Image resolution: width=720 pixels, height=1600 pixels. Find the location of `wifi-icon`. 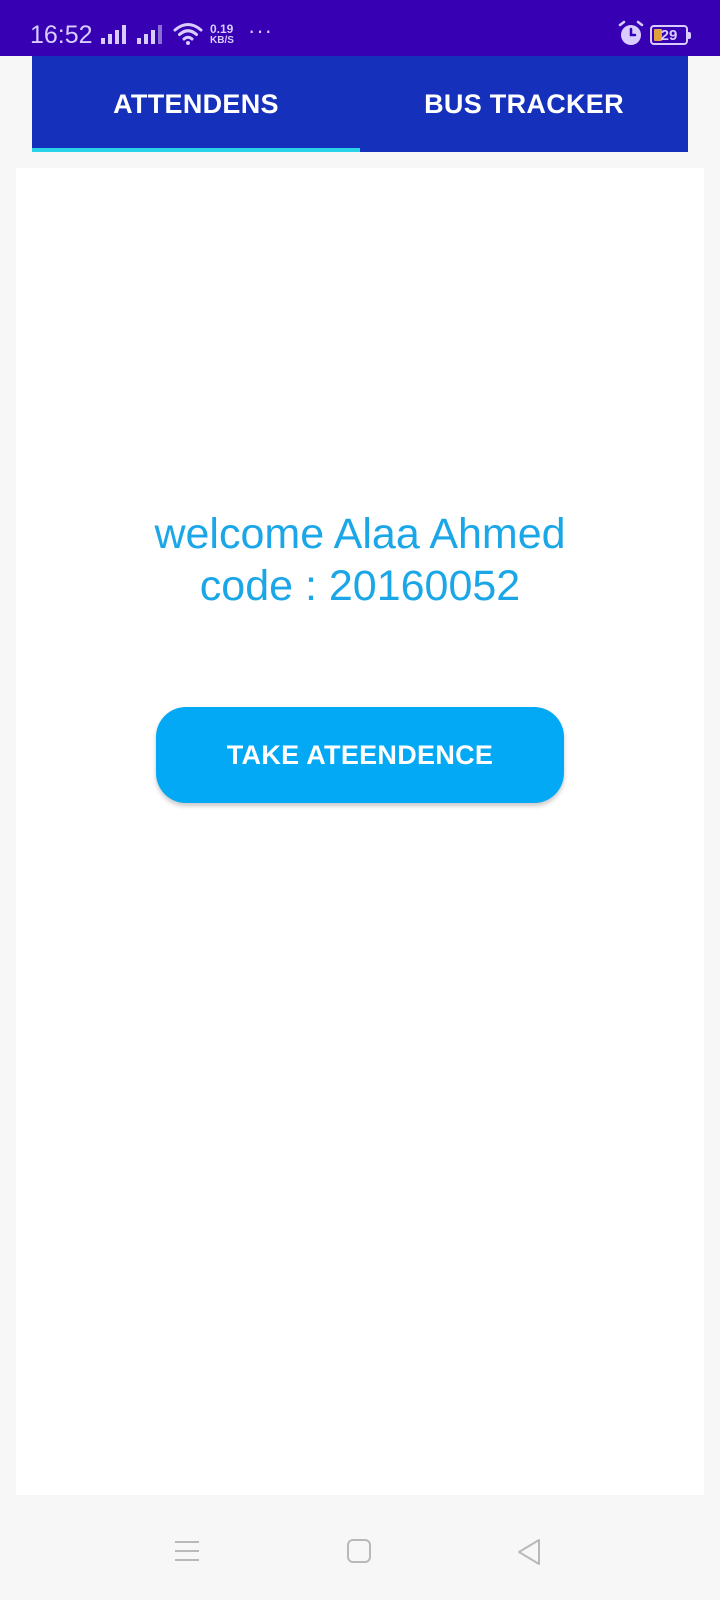

wifi-icon is located at coordinates (188, 34).